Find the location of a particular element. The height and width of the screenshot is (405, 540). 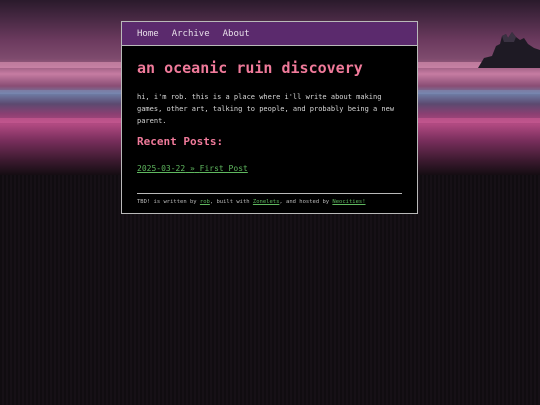

footer-middle: , built with is located at coordinates (231, 202).